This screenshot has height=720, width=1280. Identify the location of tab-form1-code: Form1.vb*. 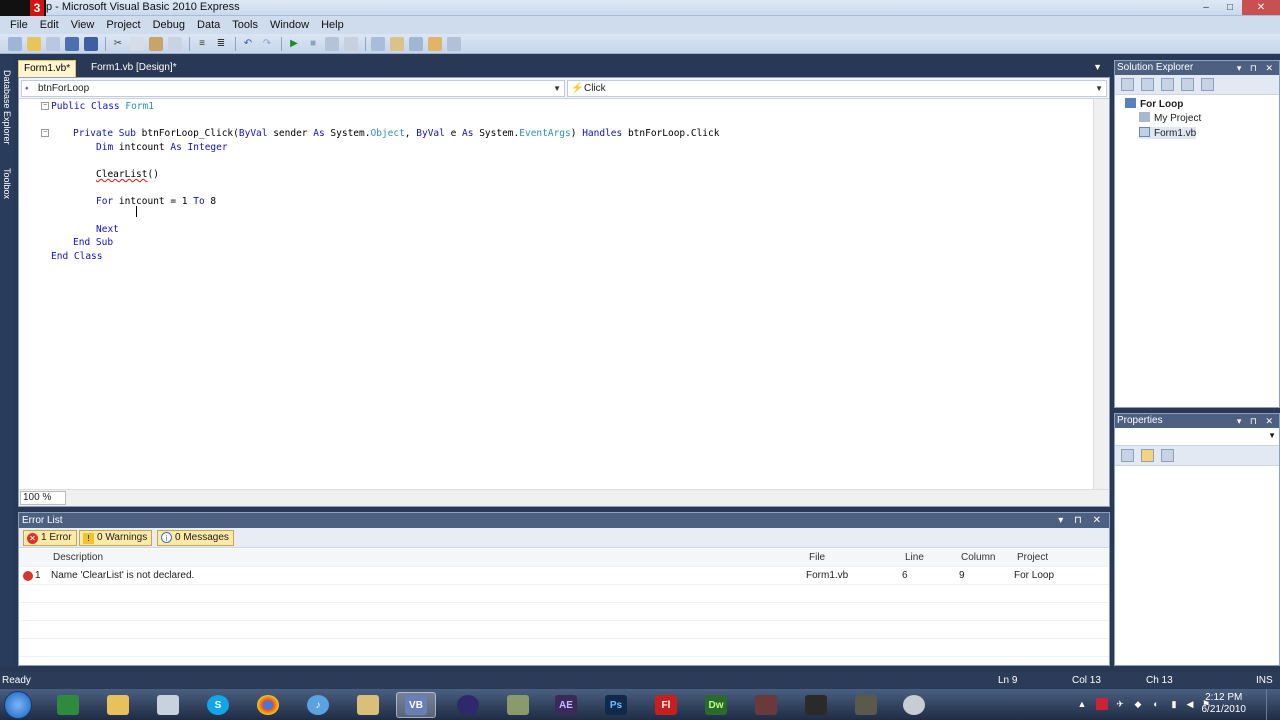
(47, 68).